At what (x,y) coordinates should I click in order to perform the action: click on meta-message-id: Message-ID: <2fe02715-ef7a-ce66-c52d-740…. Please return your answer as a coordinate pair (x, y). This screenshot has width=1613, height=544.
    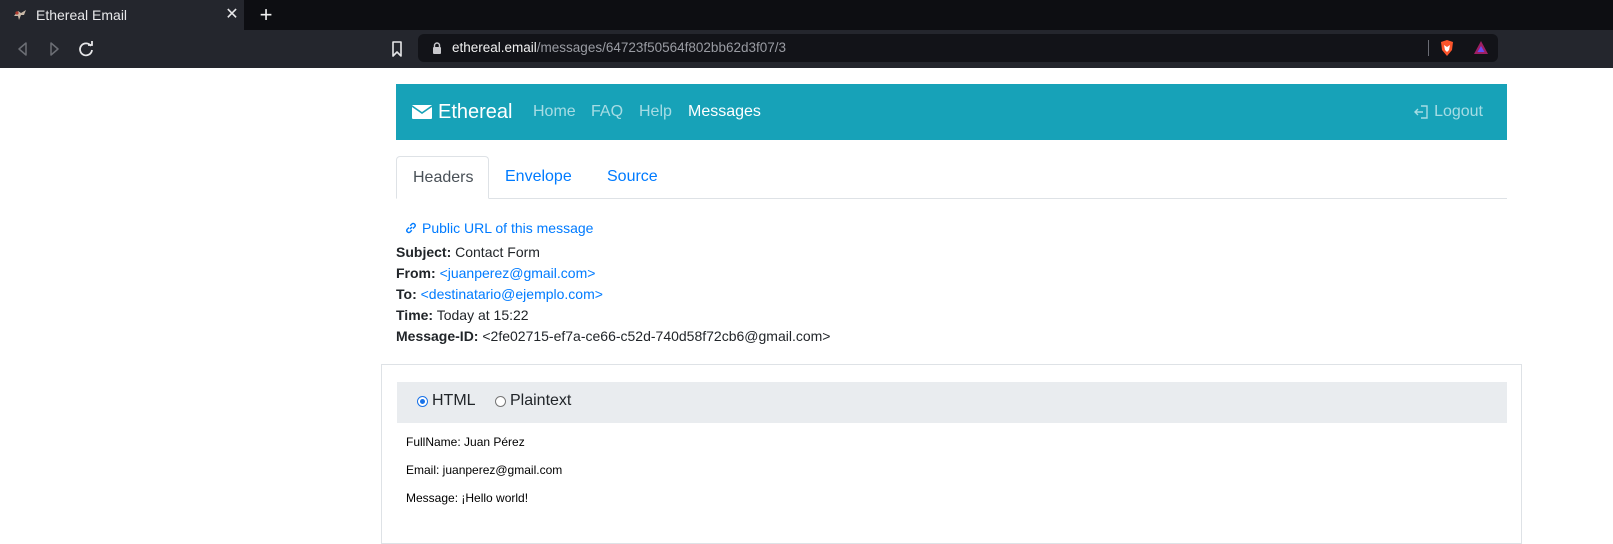
    Looking at the image, I should click on (613, 336).